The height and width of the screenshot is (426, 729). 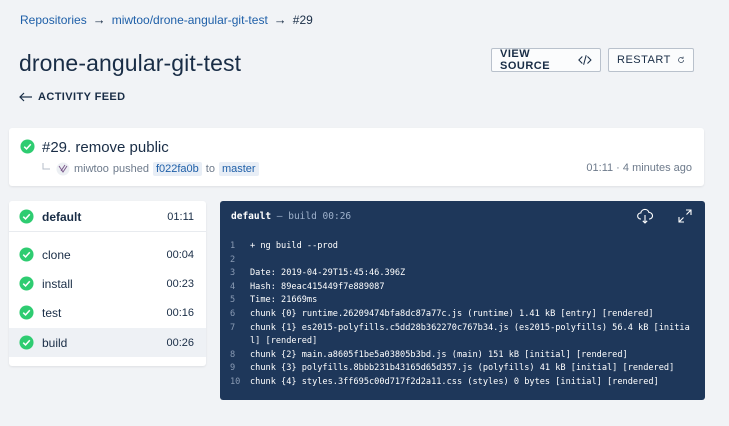 What do you see at coordinates (130, 63) in the screenshot?
I see `page-title: drone-angular-git-test` at bounding box center [130, 63].